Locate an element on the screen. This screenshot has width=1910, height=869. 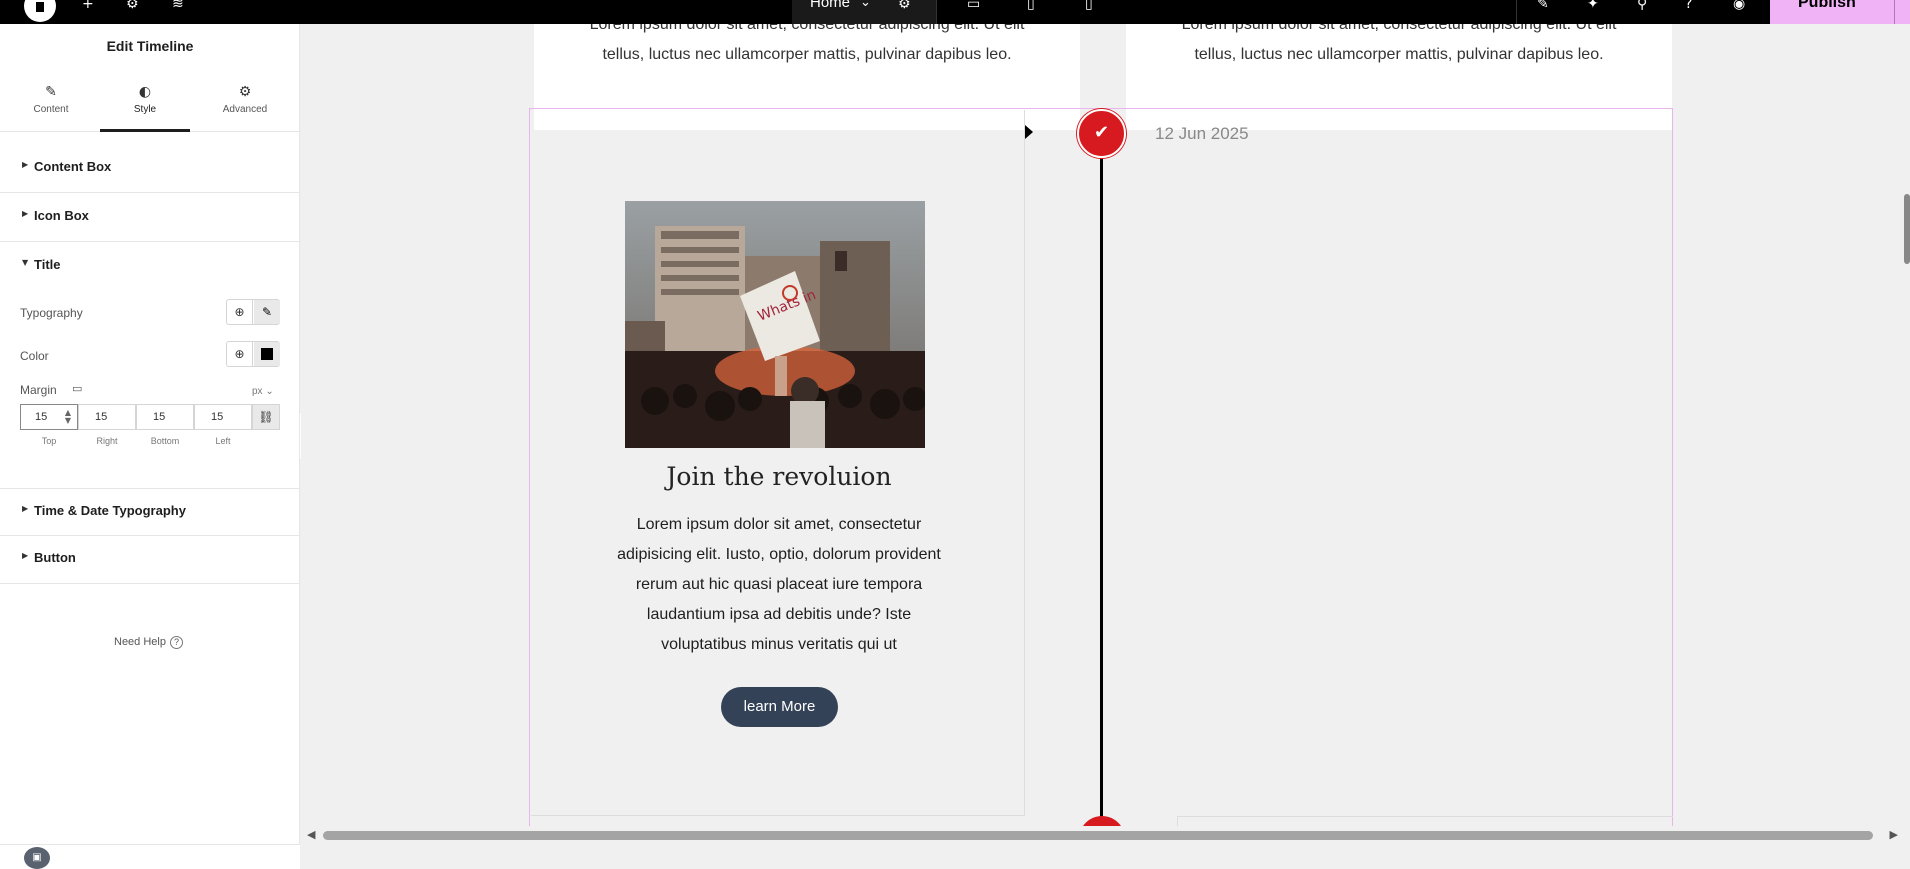
responsive-mode-group: ▭ ▯ ▯ is located at coordinates (1031, 12).